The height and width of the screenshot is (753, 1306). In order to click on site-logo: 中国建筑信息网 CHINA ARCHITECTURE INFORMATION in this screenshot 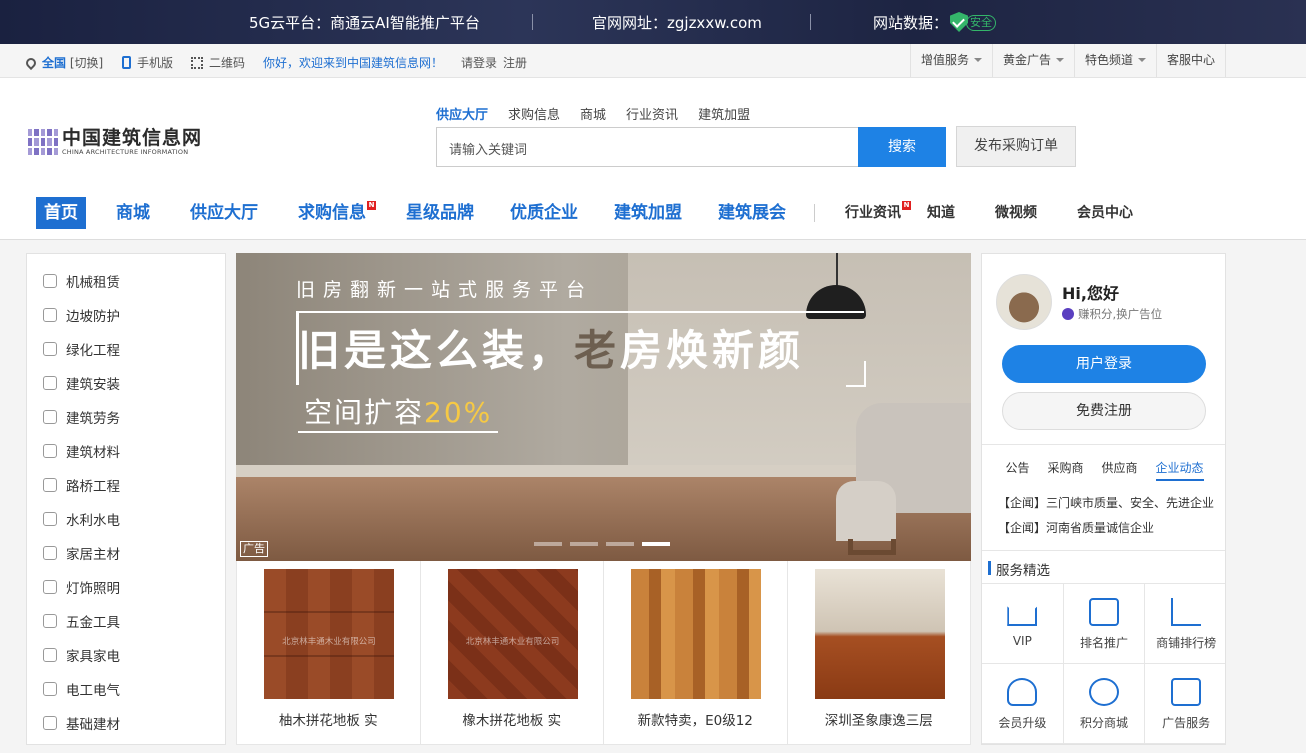, I will do `click(115, 142)`.